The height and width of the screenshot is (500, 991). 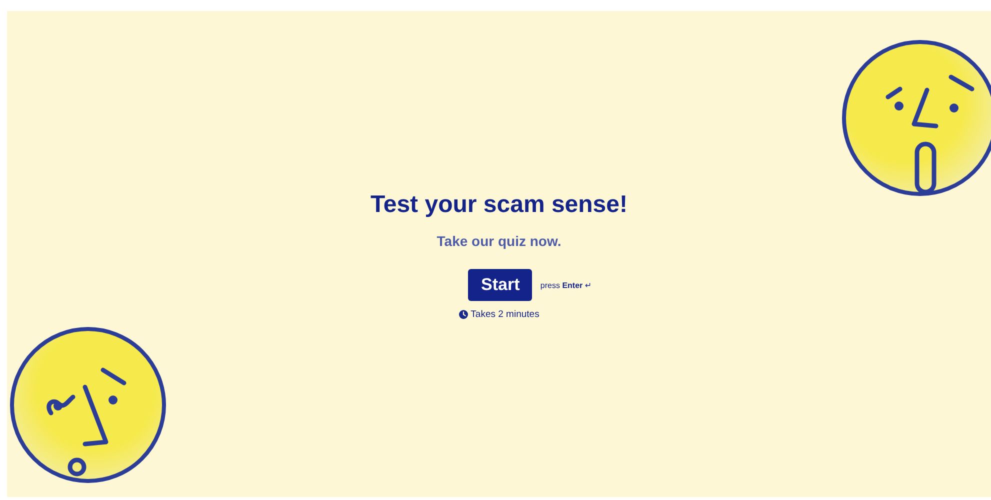 I want to click on quiz-subtitle: Take our quiz now., so click(x=499, y=241).